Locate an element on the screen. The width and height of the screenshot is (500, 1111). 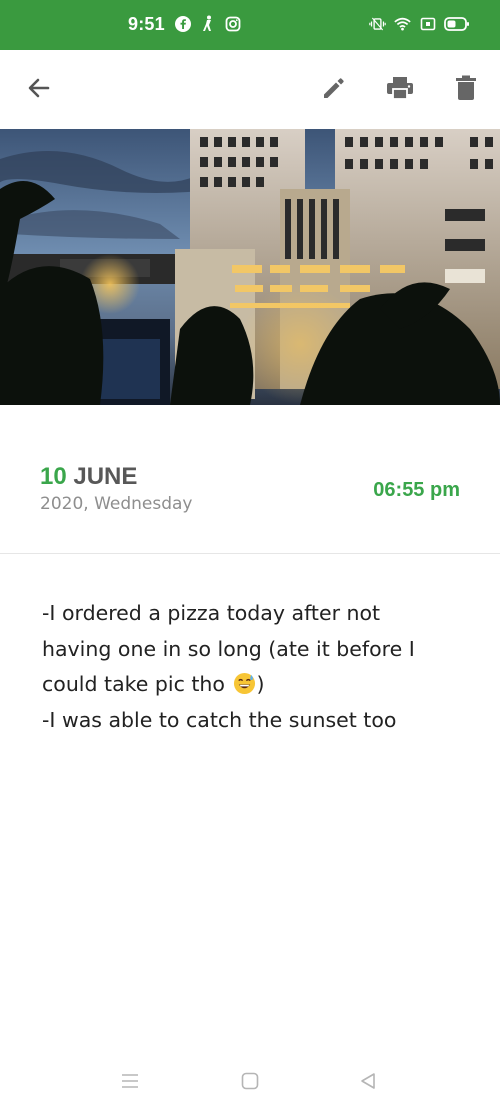
back-arrow-icon is located at coordinates (39, 90).